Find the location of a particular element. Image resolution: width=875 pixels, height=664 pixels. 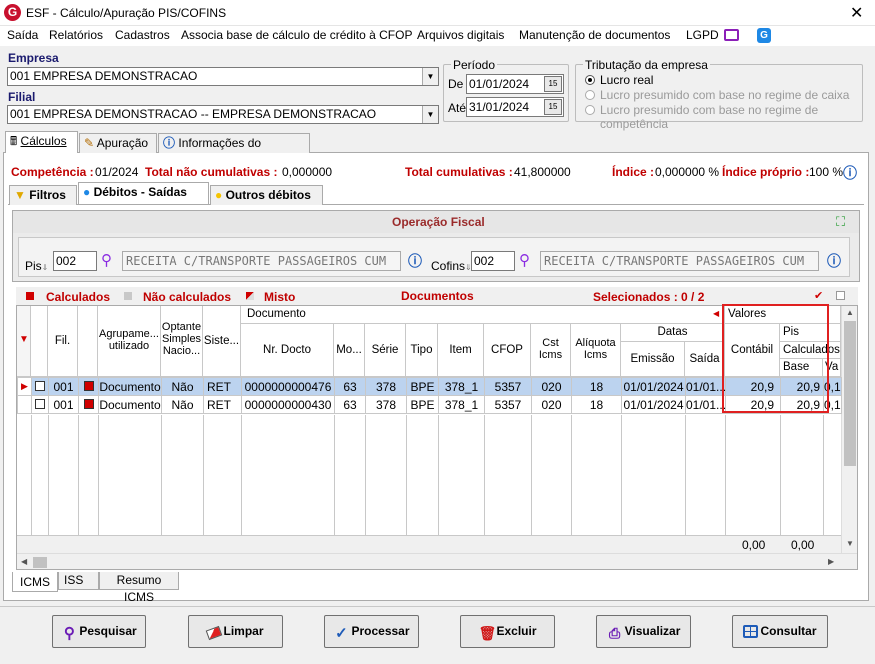

tab-outros-debitos: ● Outros débitos is located at coordinates (266, 195).